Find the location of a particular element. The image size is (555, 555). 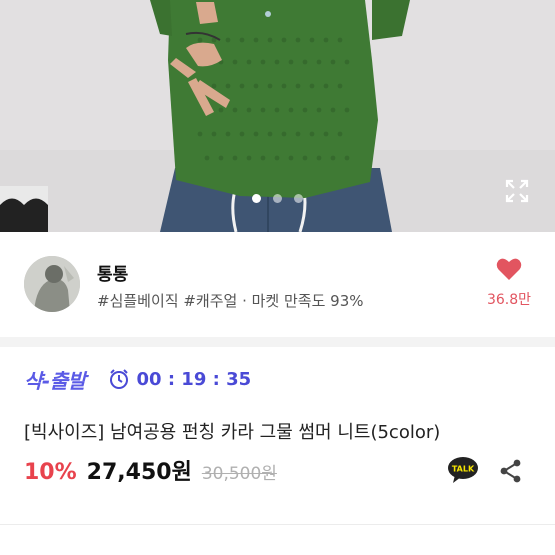

countdown-timer: 00 : 19 : 35 is located at coordinates (180, 379).